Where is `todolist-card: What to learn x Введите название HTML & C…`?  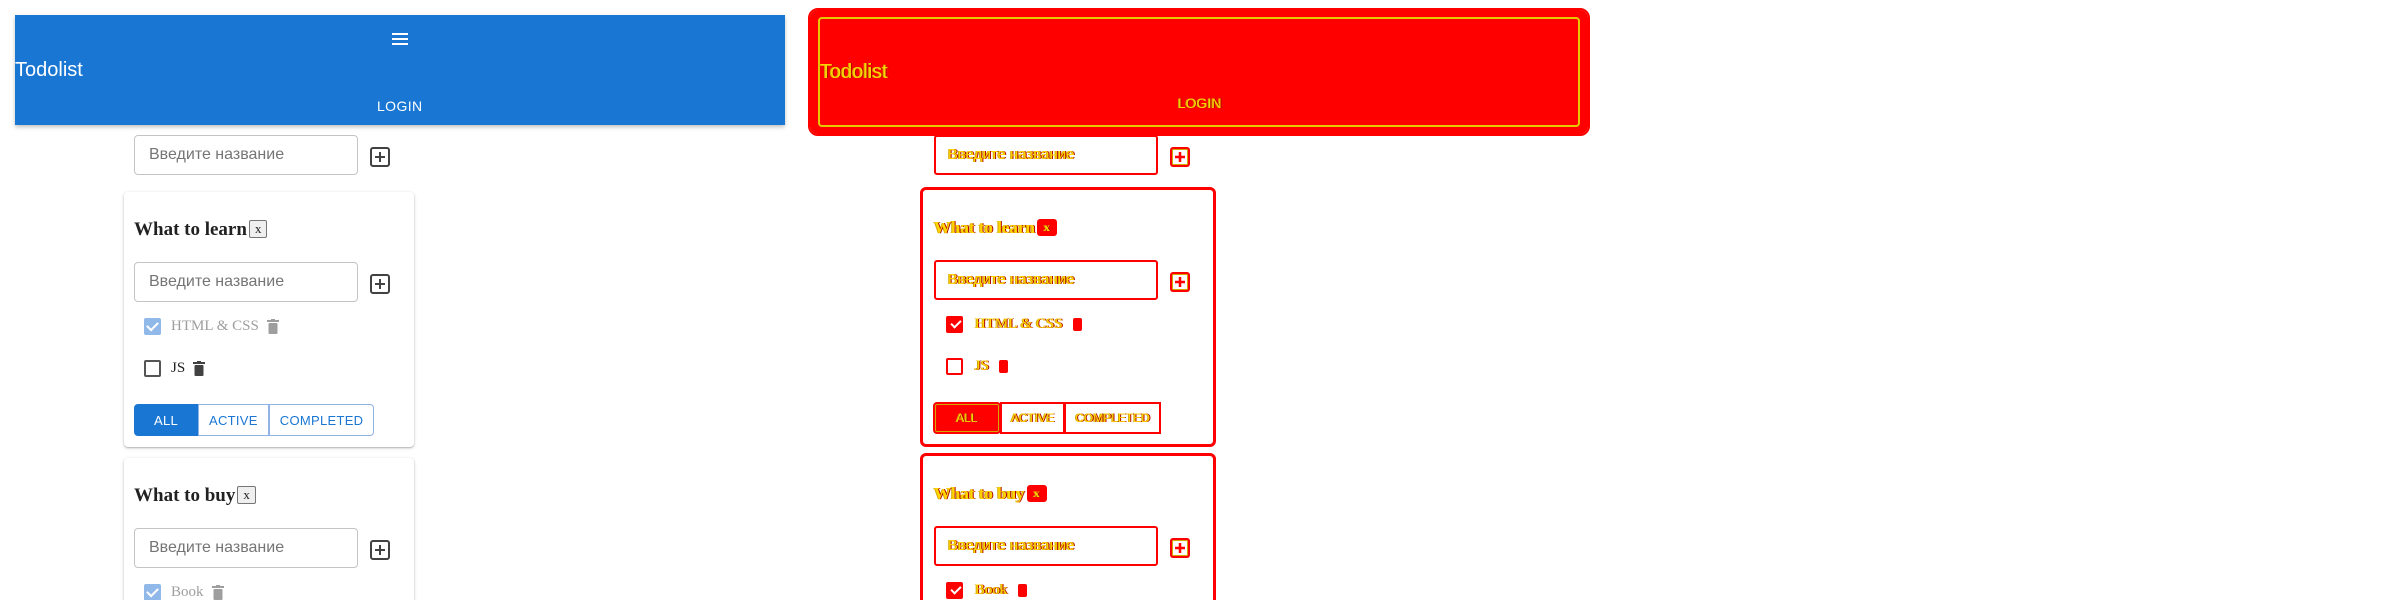
todolist-card: What to learn x Введите название HTML & C… is located at coordinates (1068, 317).